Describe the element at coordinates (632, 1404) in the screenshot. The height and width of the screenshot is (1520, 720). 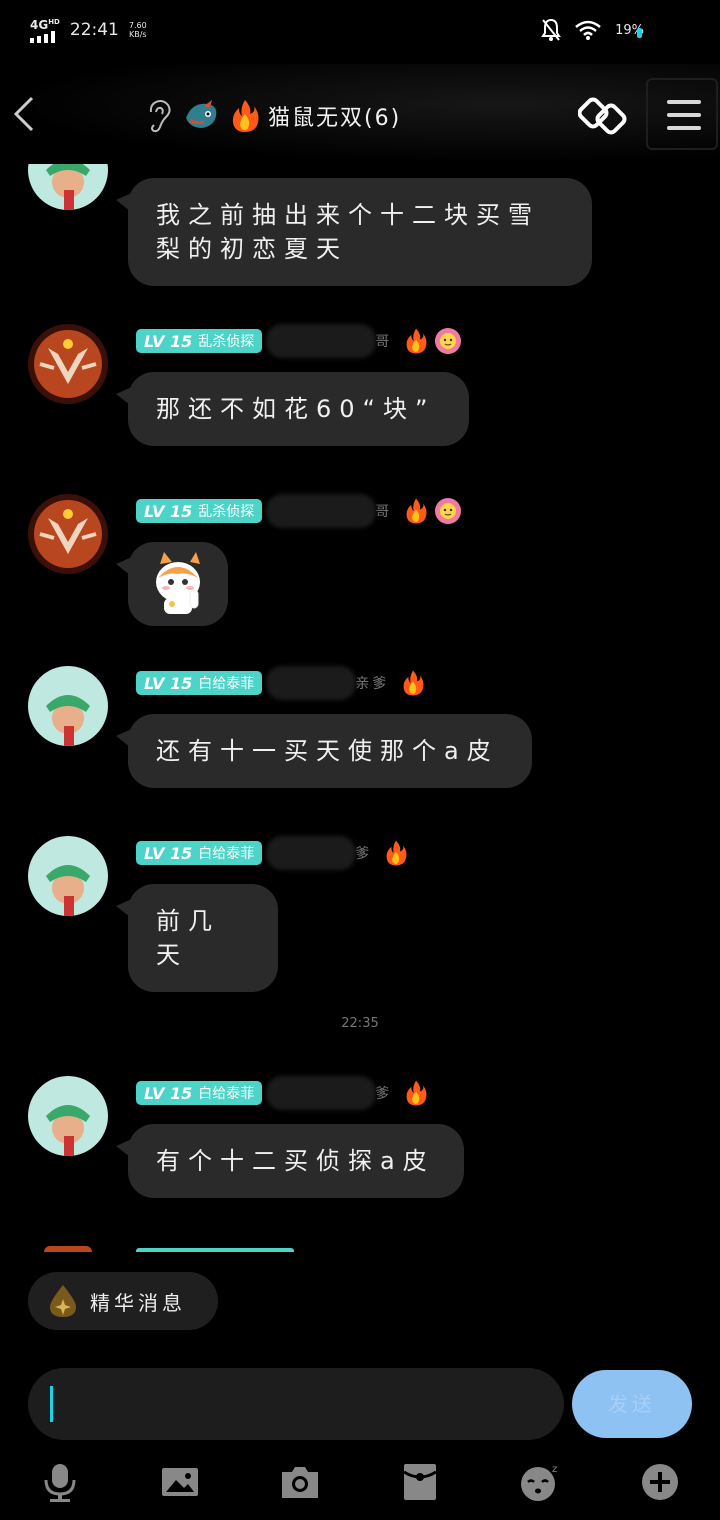
I see `send-button: 发送` at that location.